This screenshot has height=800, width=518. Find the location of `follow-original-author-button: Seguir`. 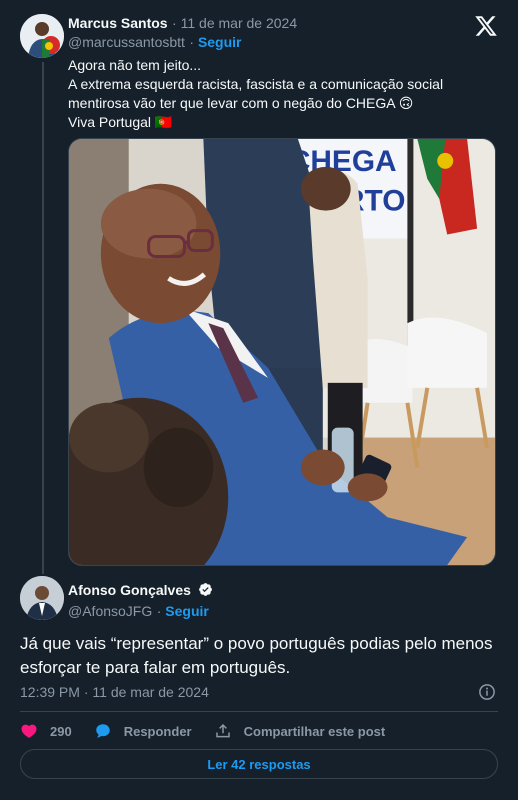

follow-original-author-button: Seguir is located at coordinates (220, 42).